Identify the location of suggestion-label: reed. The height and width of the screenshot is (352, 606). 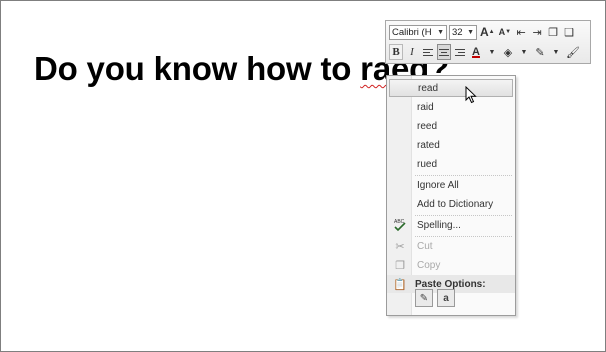
(427, 126).